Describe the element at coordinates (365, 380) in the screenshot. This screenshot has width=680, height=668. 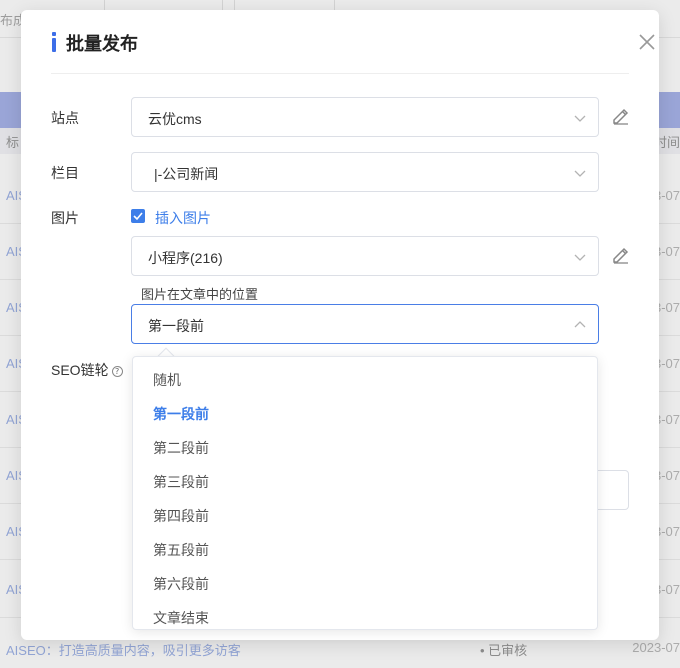
I see `dropdown-option-random: 随机` at that location.